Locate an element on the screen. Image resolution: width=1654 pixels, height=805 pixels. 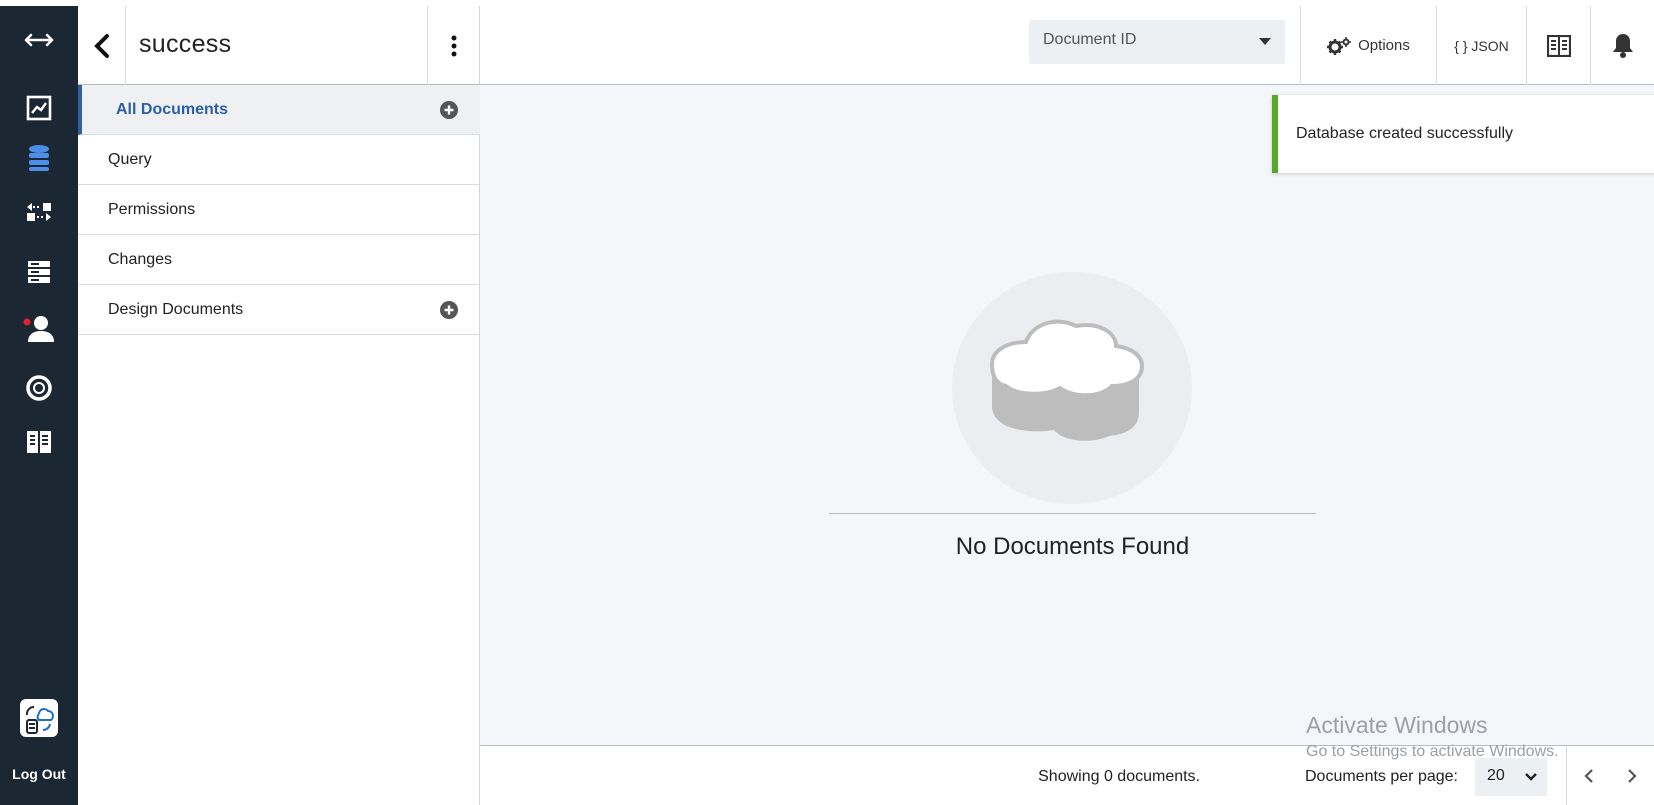
document-count: Showing 0 documents. is located at coordinates (1119, 776).